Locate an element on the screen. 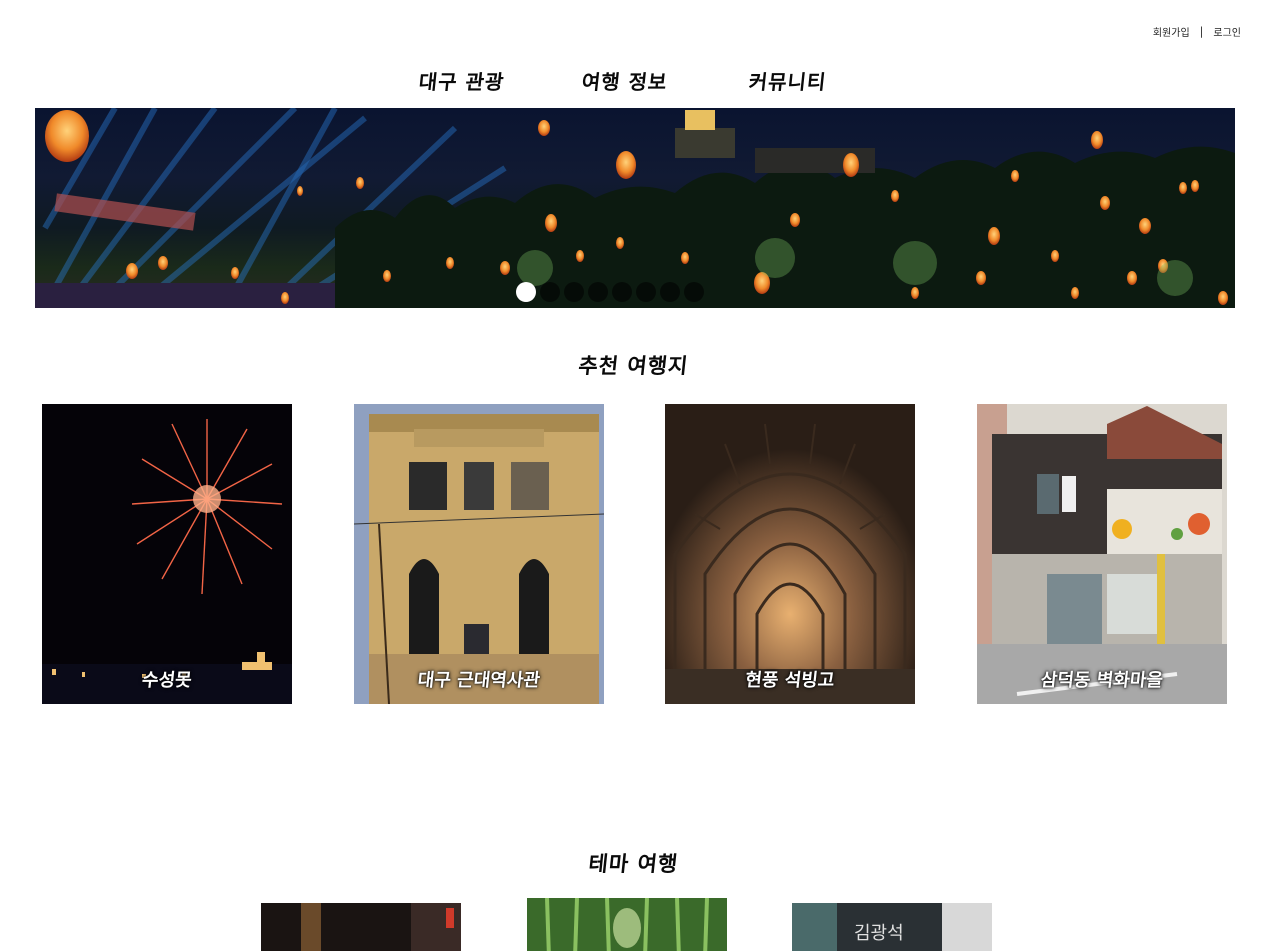 The width and height of the screenshot is (1267, 951). destination-label: 수성못 is located at coordinates (166, 680).